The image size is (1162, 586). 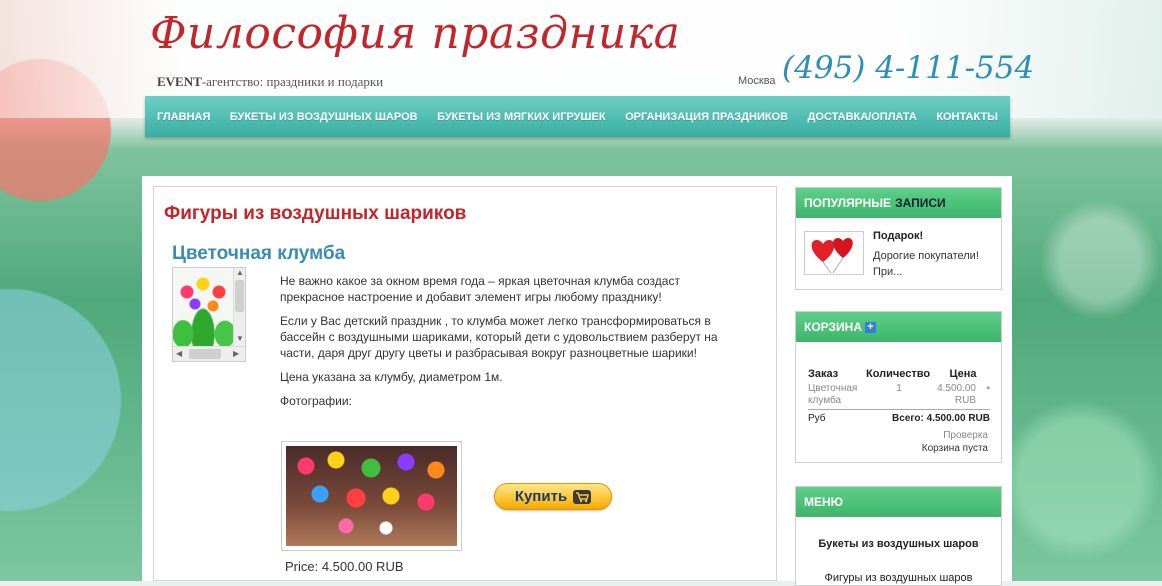 I want to click on cart-item-qty: 1, so click(x=899, y=388).